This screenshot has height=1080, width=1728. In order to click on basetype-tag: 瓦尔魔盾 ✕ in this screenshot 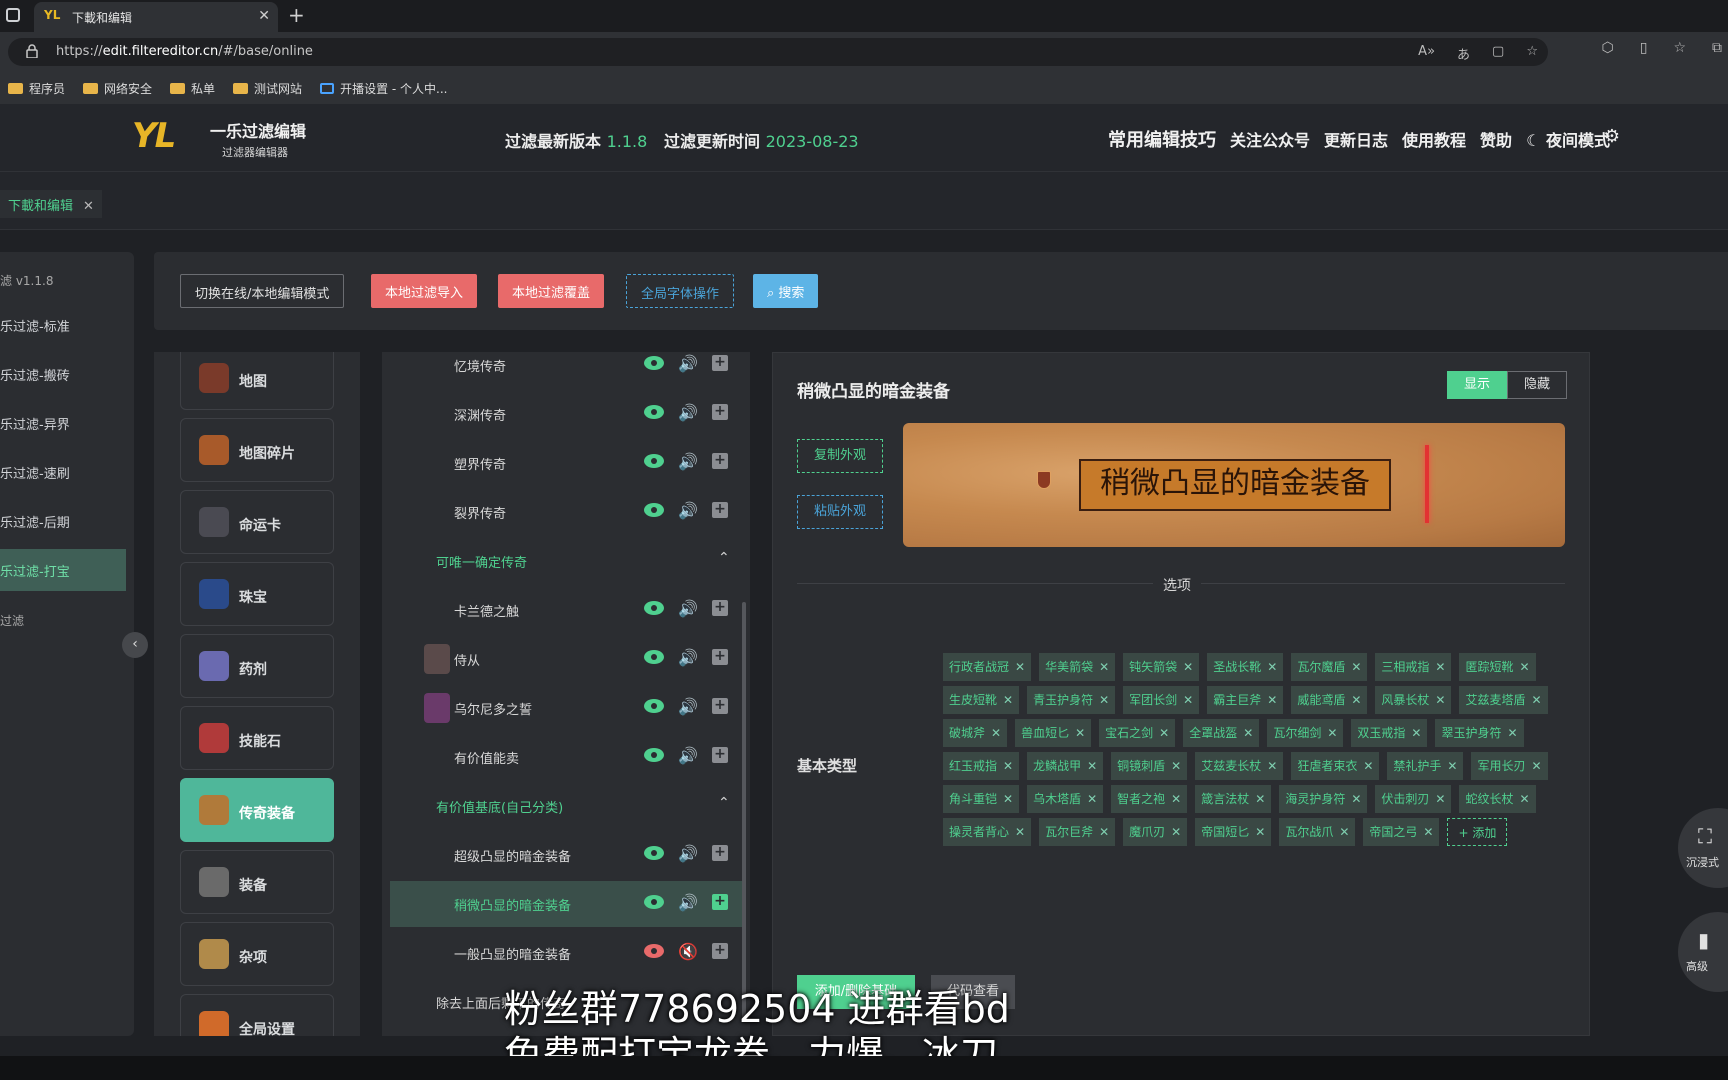, I will do `click(1329, 667)`.